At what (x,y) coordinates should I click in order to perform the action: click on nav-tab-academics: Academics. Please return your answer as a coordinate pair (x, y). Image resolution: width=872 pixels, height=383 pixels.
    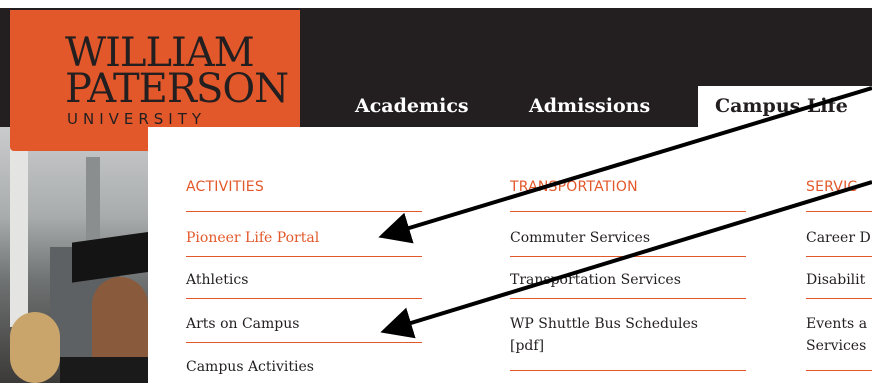
    Looking at the image, I should click on (412, 106).